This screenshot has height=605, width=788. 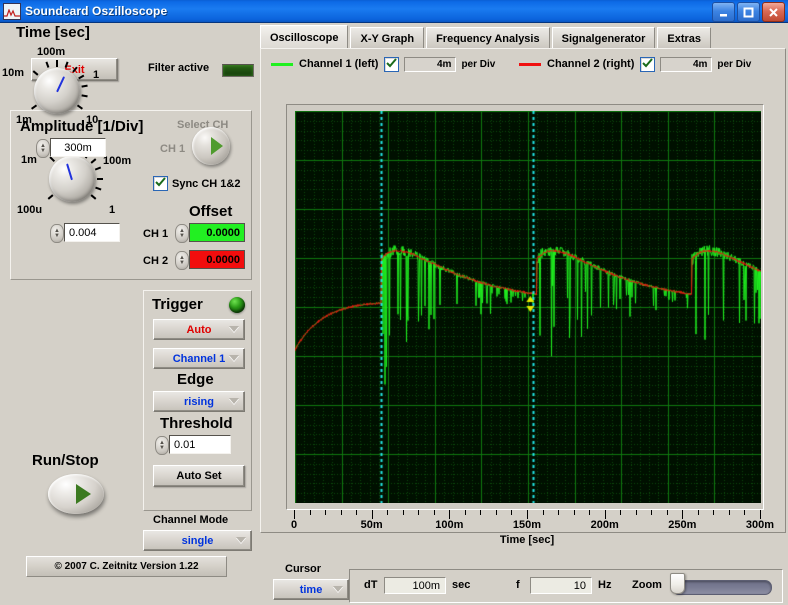 I want to click on offset-title: Offset, so click(x=211, y=211).